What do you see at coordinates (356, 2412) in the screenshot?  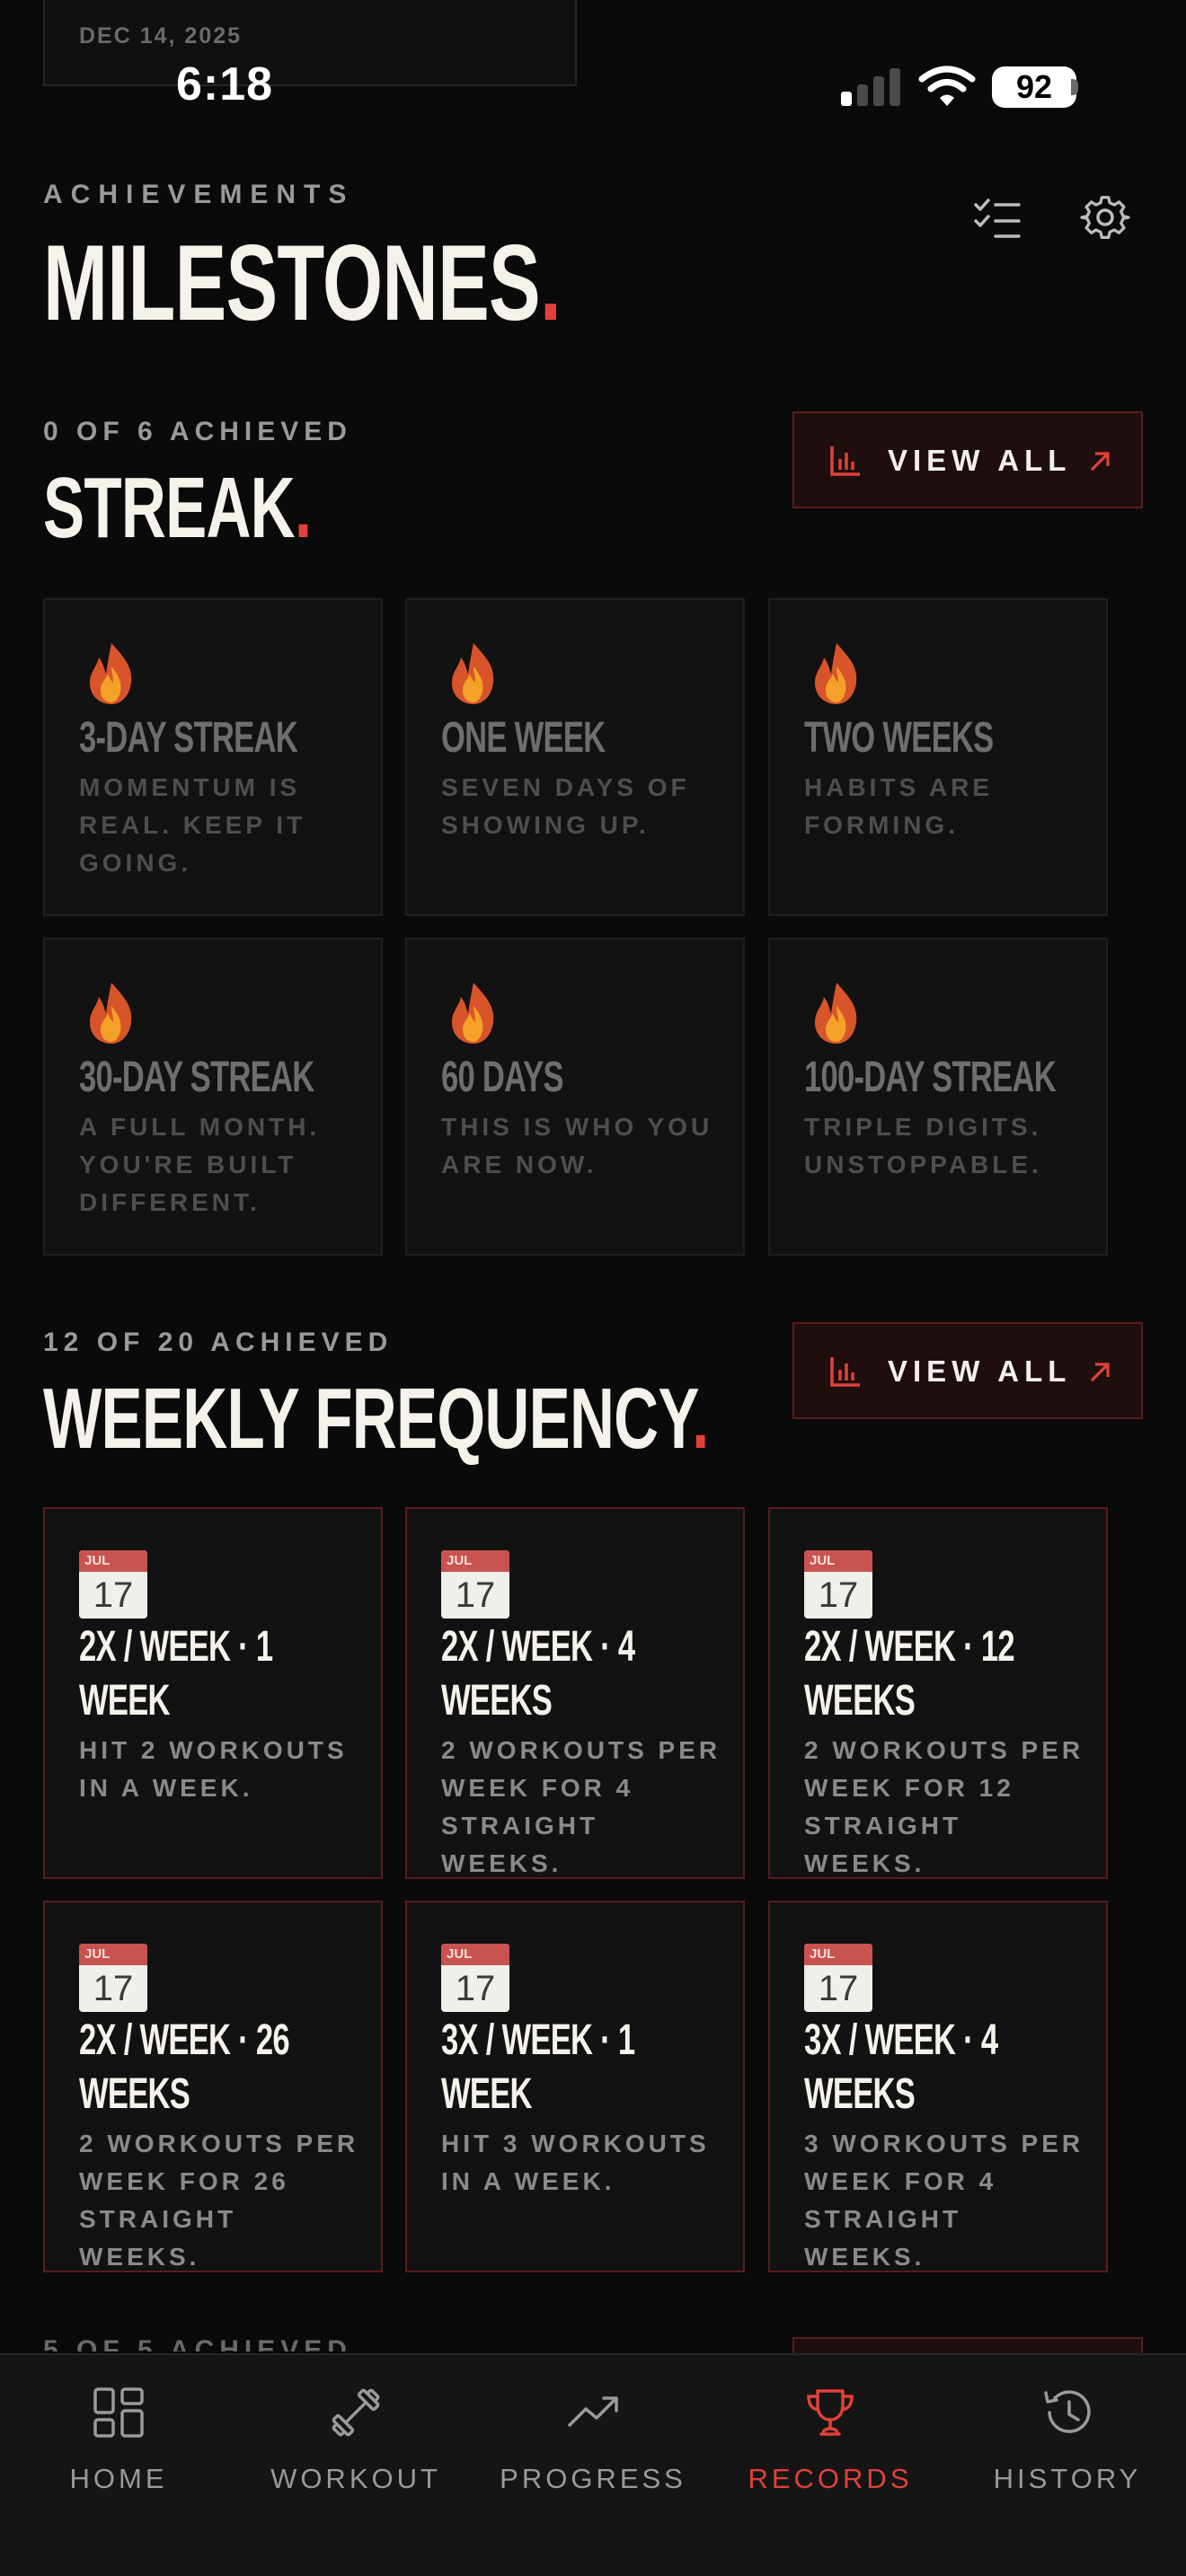 I see `dumbbell-icon` at bounding box center [356, 2412].